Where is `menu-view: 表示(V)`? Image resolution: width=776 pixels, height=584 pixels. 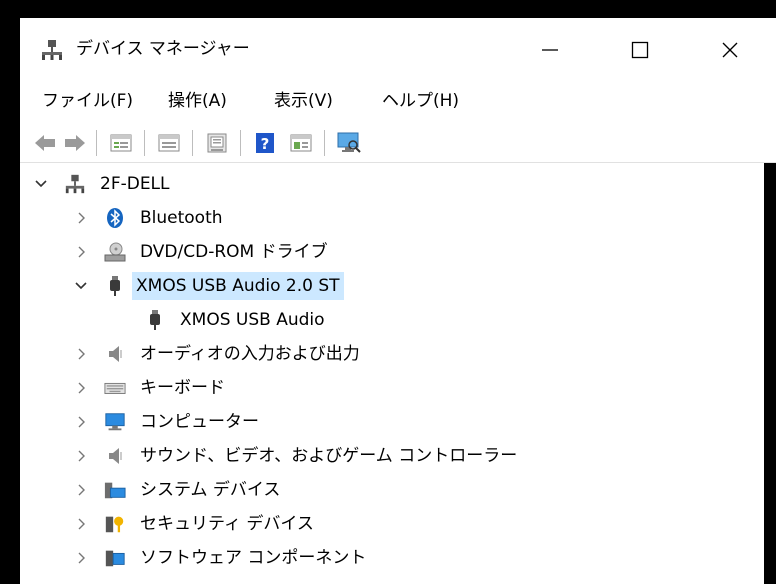
menu-view: 表示(V) is located at coordinates (303, 101).